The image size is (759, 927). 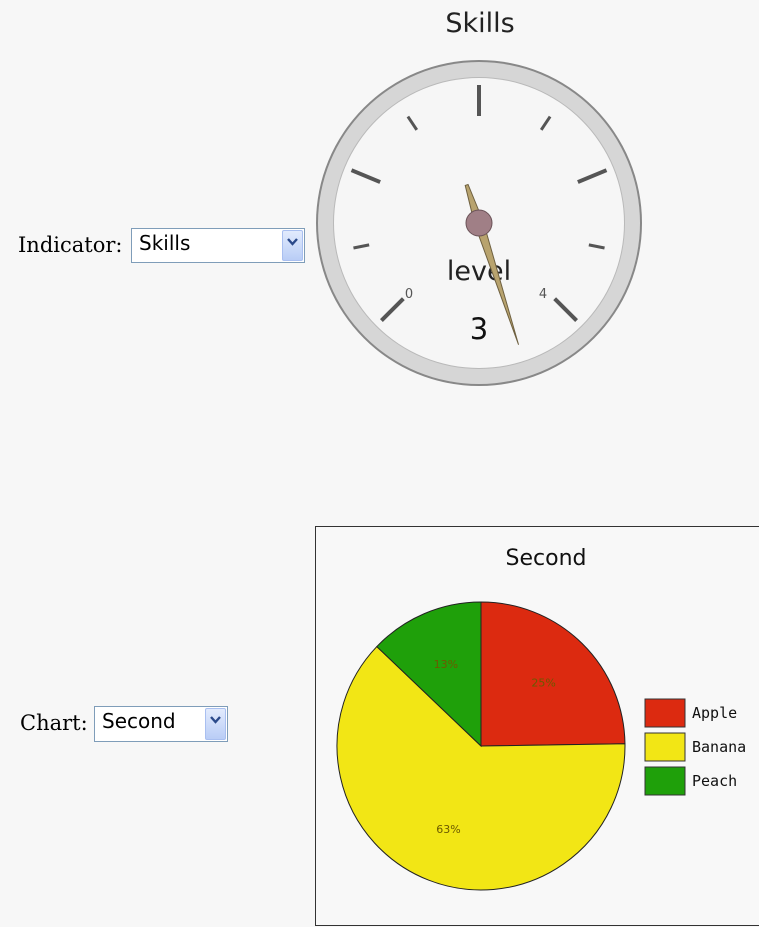 What do you see at coordinates (448, 829) in the screenshot?
I see `pie-slice-label: 63%` at bounding box center [448, 829].